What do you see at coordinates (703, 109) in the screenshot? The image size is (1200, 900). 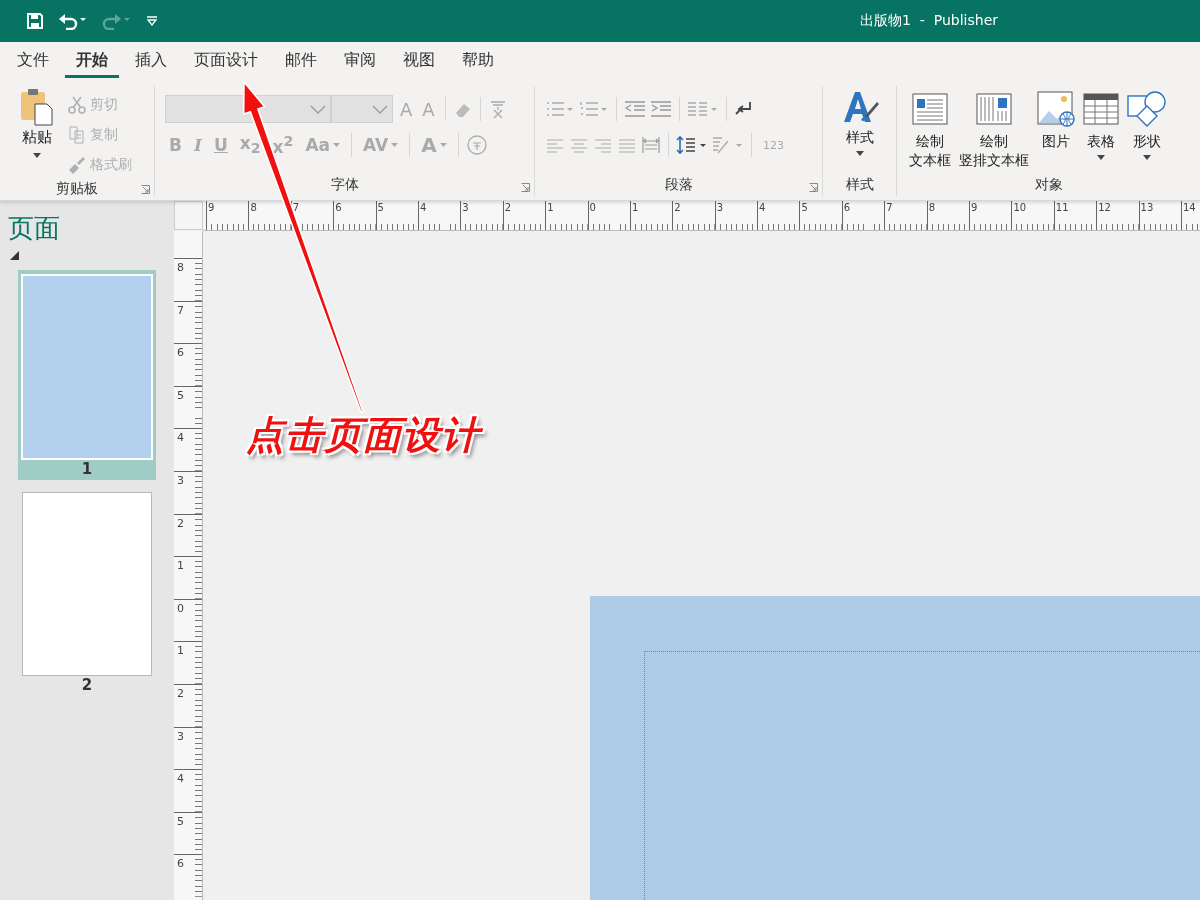 I see `columns-icon` at bounding box center [703, 109].